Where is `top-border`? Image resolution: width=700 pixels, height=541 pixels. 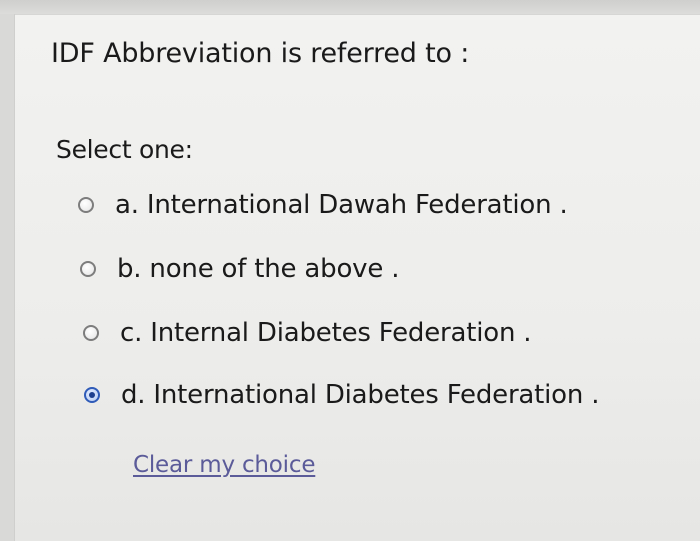
top-border is located at coordinates (350, 7).